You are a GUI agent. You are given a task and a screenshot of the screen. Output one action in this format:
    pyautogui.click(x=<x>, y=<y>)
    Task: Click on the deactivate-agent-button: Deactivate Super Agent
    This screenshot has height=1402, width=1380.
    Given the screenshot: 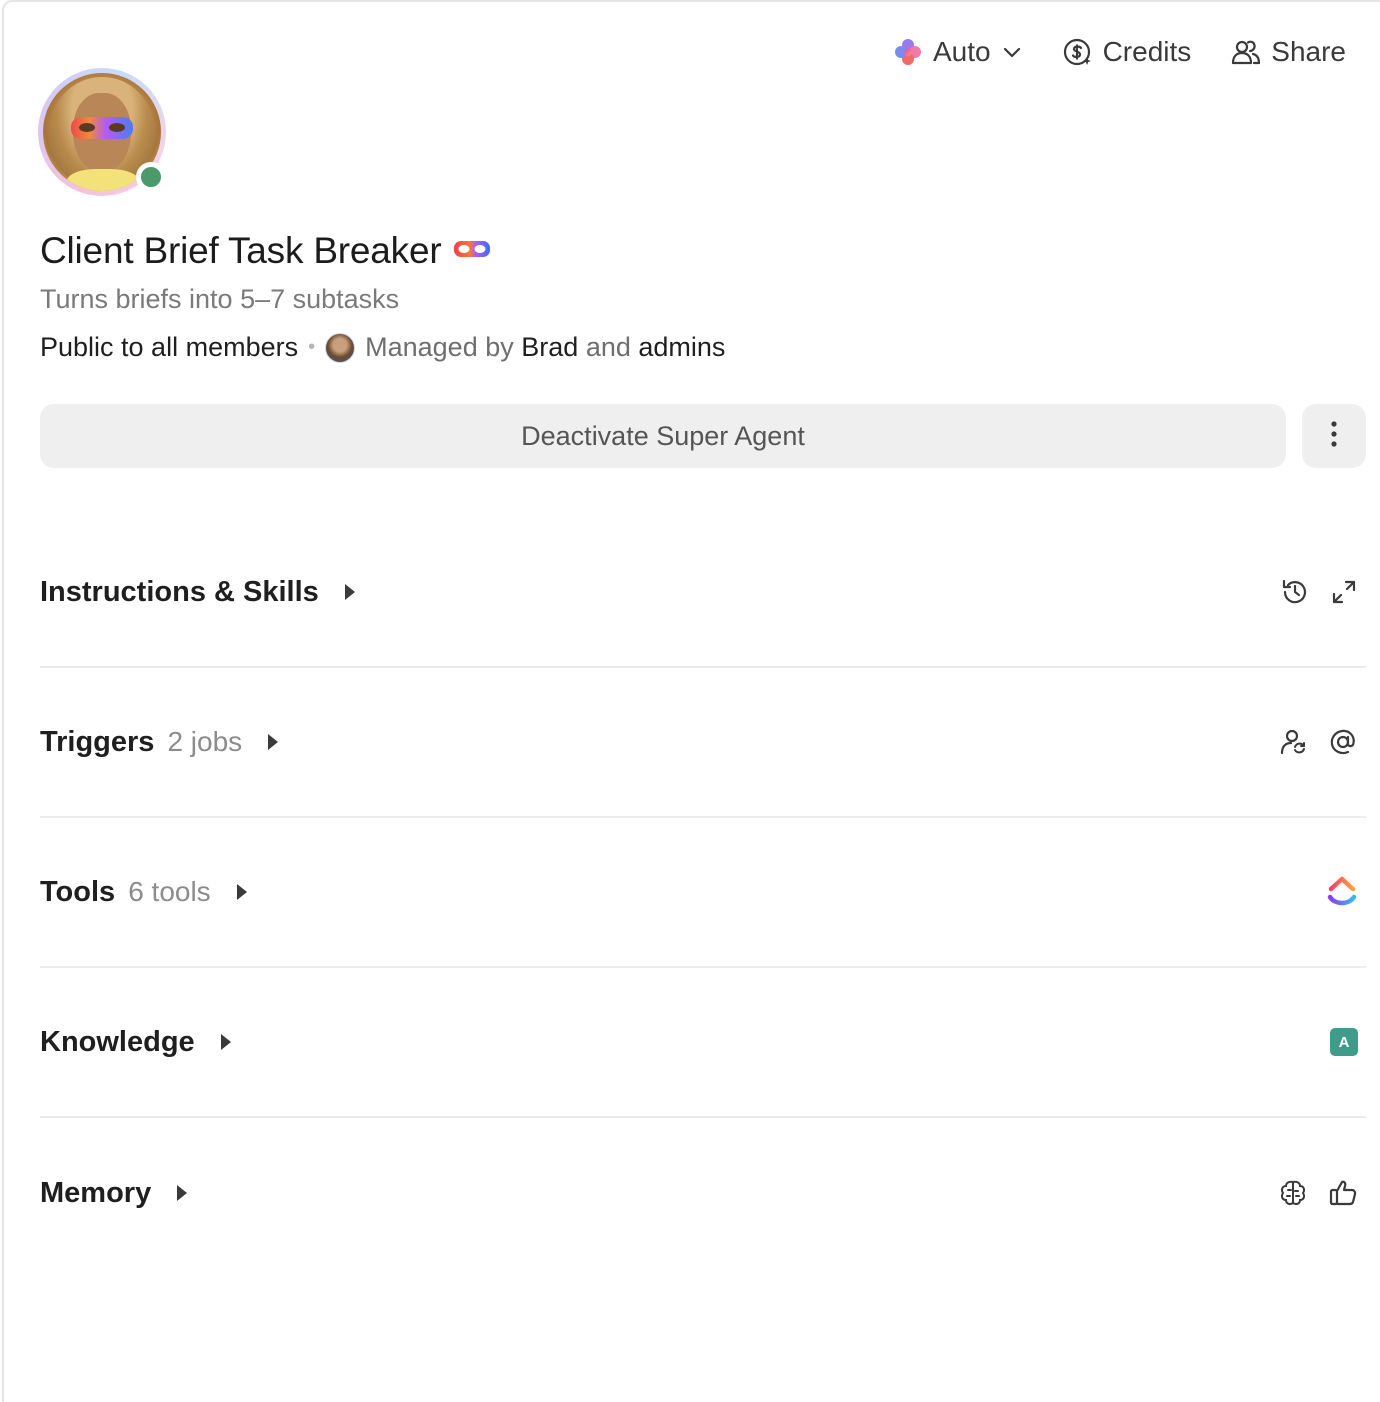 What is the action you would take?
    pyautogui.click(x=663, y=436)
    